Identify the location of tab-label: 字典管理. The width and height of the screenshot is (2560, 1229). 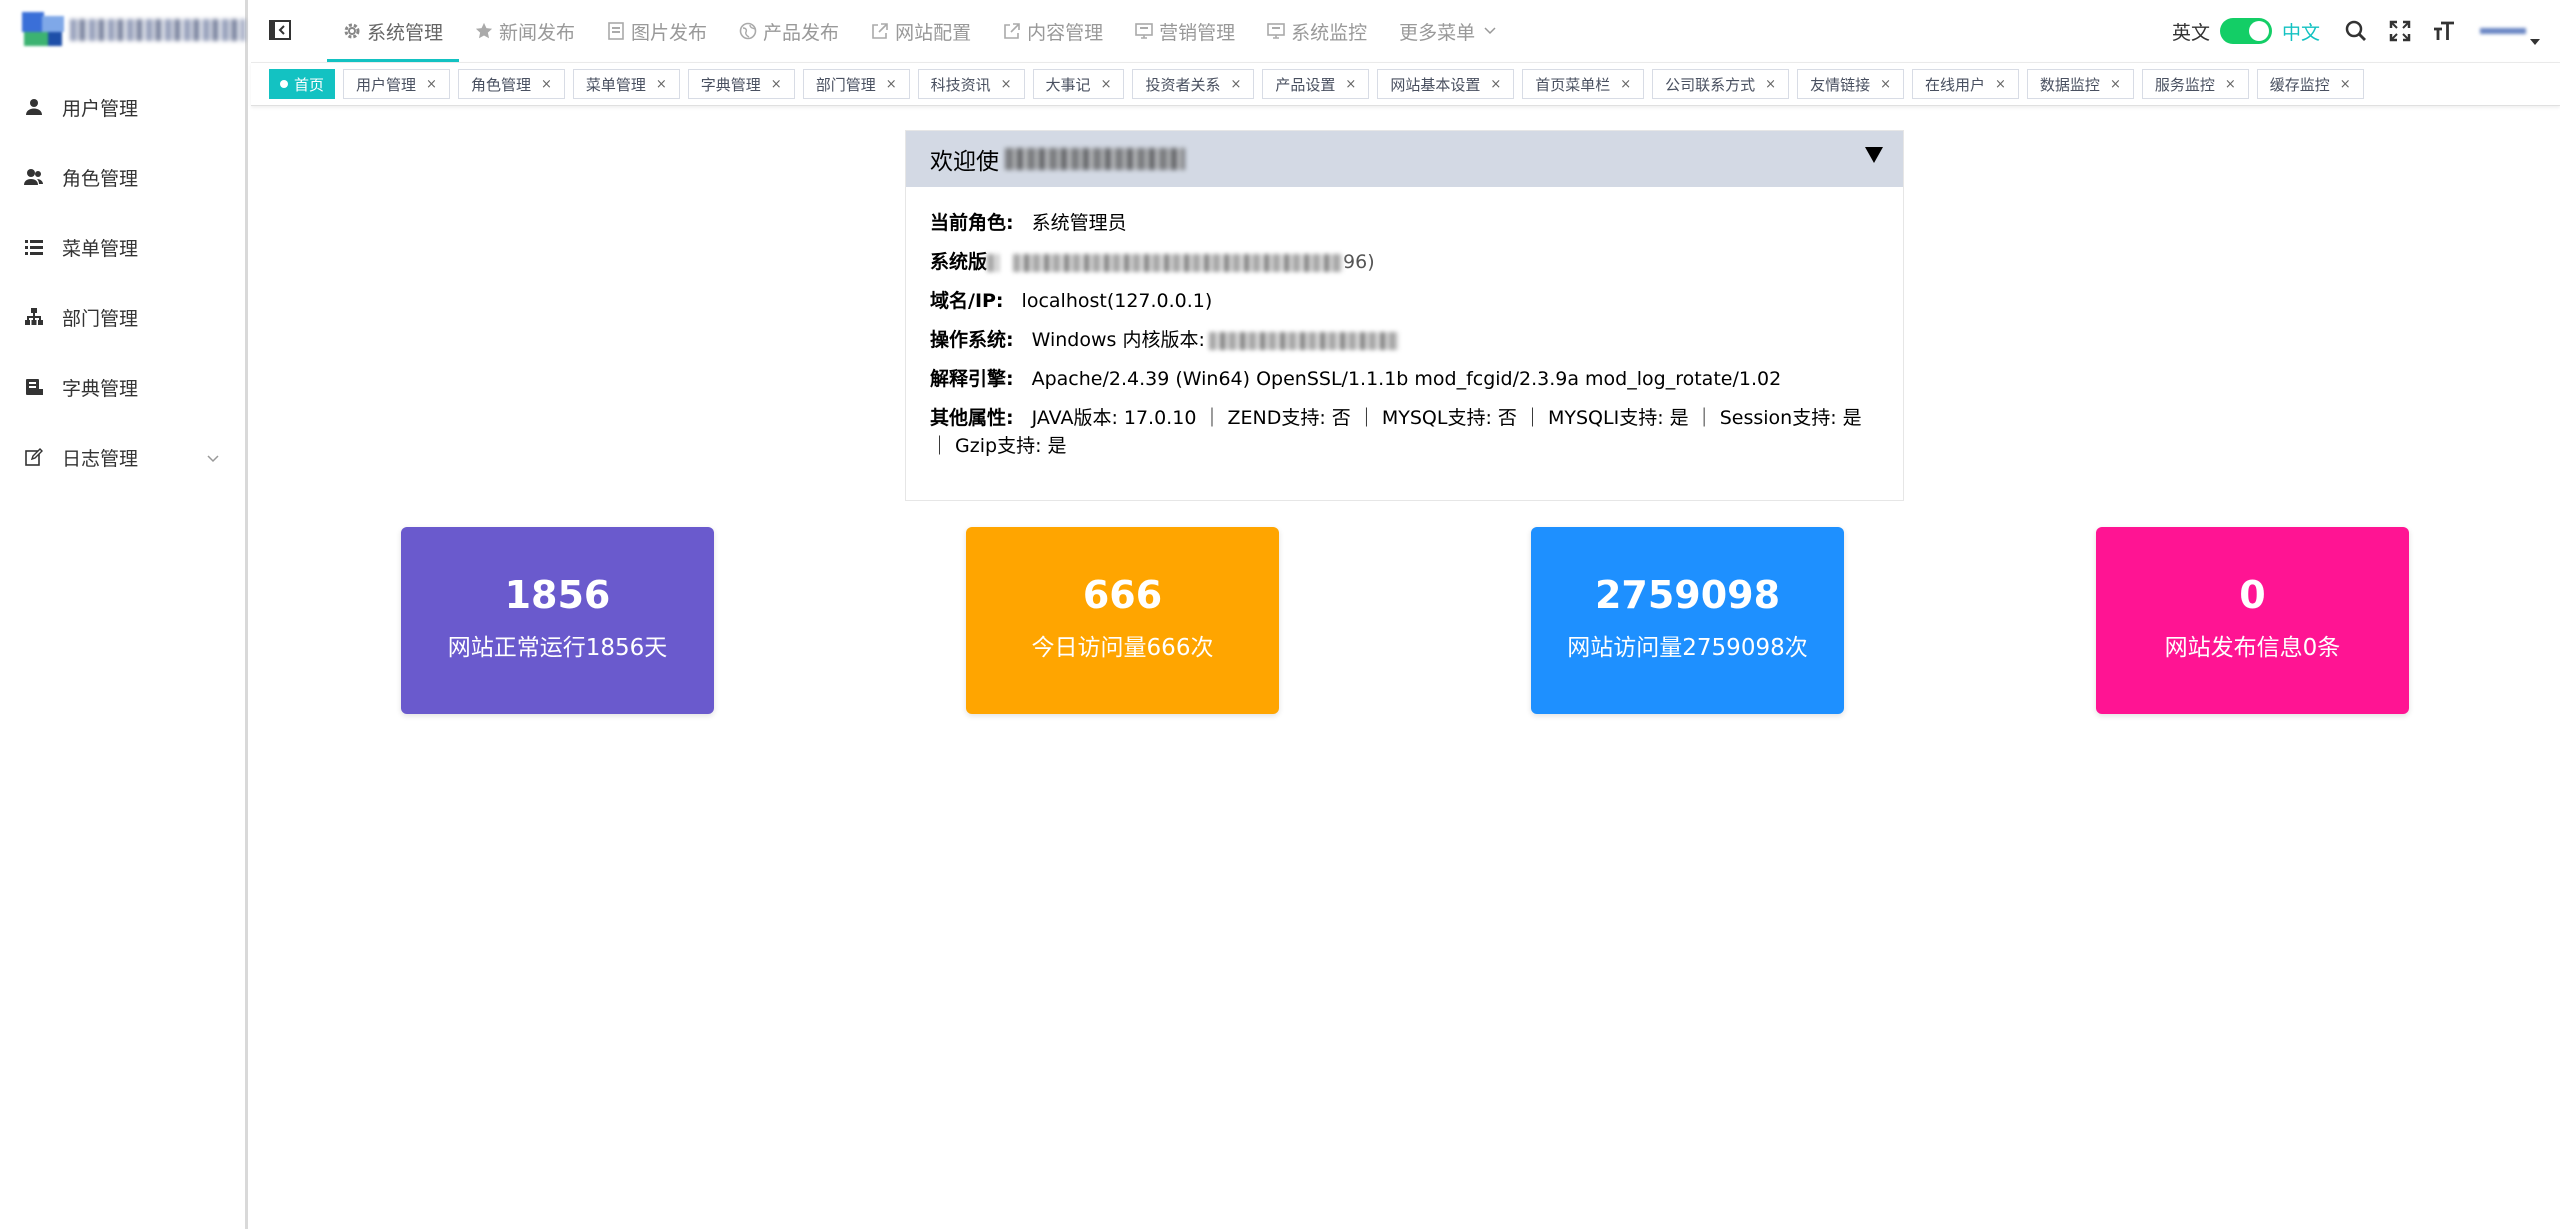
(730, 84).